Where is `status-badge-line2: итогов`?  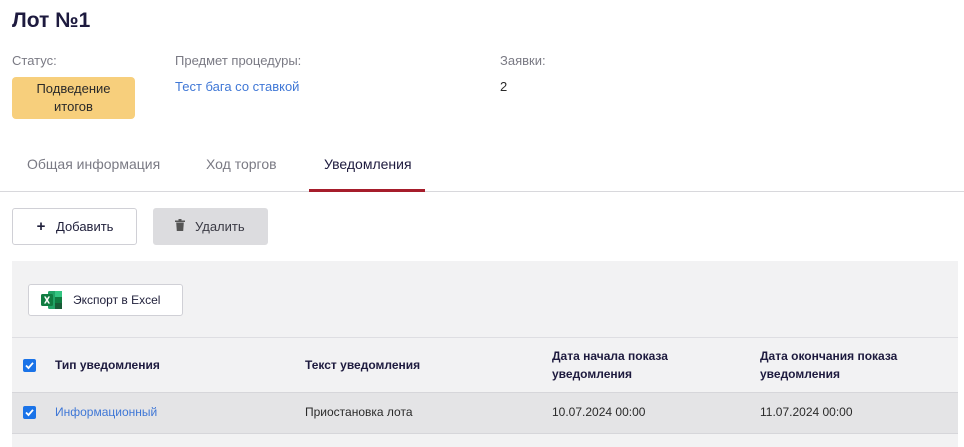
status-badge-line2: итогов is located at coordinates (73, 106).